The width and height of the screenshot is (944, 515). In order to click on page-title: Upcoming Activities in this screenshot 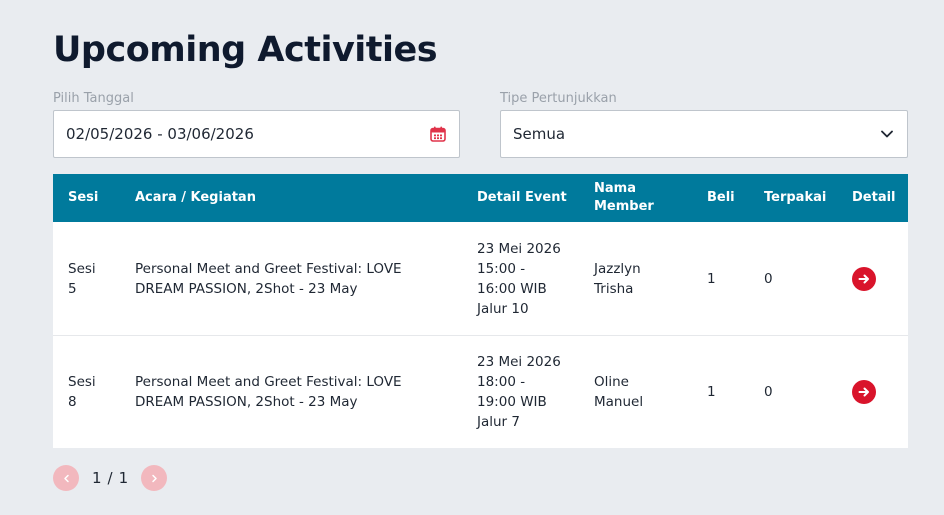, I will do `click(245, 50)`.